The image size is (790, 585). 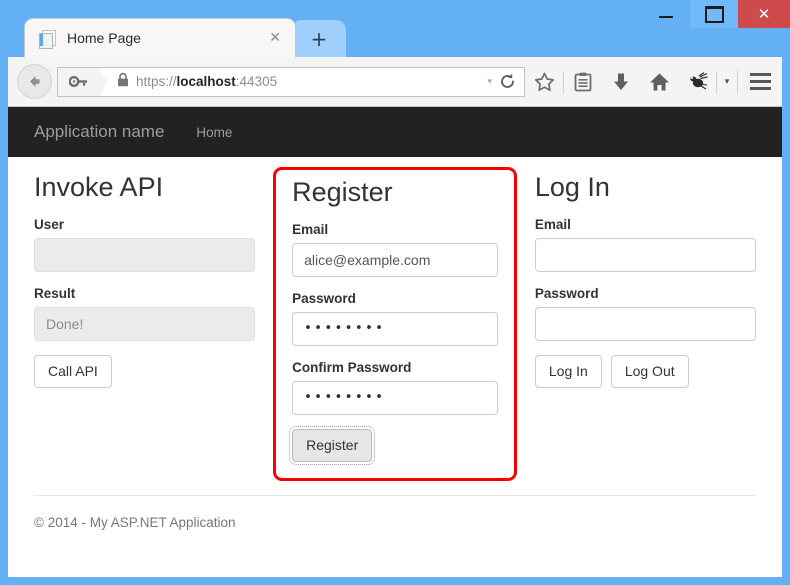 I want to click on lock-icon, so click(x=123, y=82).